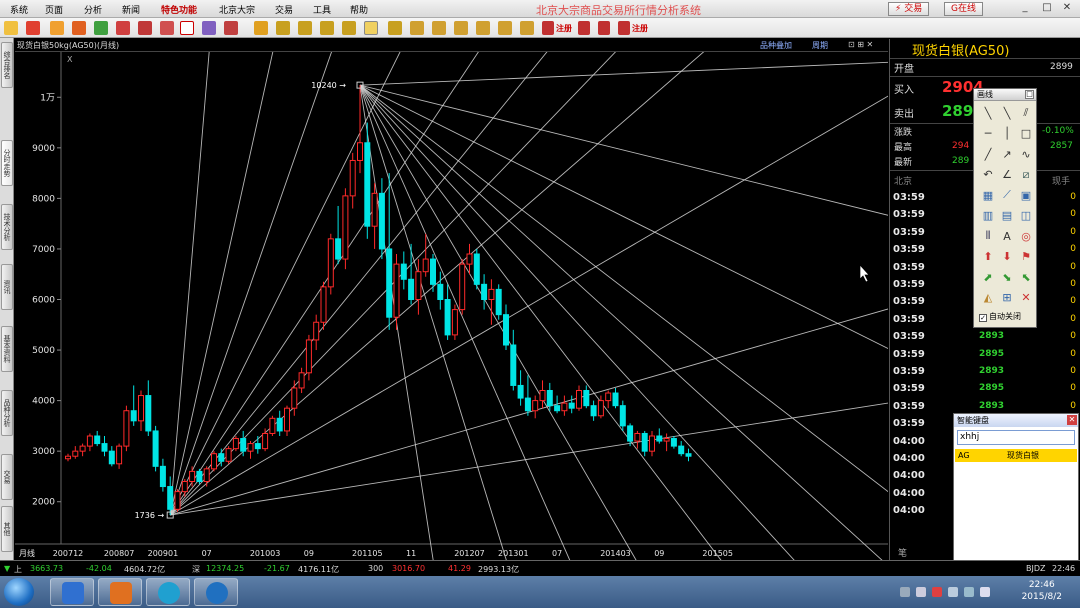 This screenshot has width=1080, height=608. Describe the element at coordinates (1029, 94) in the screenshot. I see `palette-close-icon: □` at that location.